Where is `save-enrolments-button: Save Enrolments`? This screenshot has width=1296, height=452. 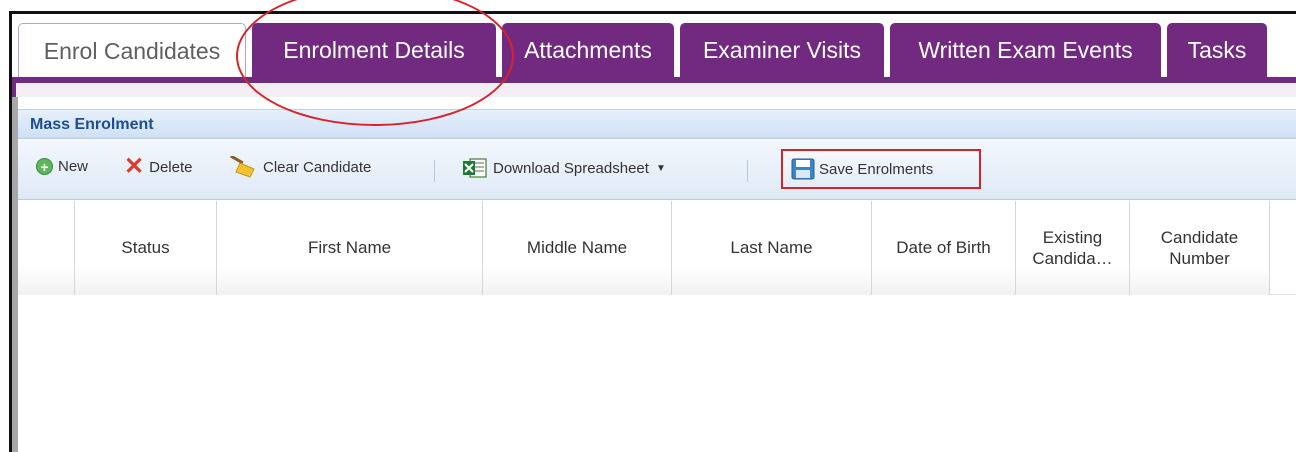 save-enrolments-button: Save Enrolments is located at coordinates (881, 169).